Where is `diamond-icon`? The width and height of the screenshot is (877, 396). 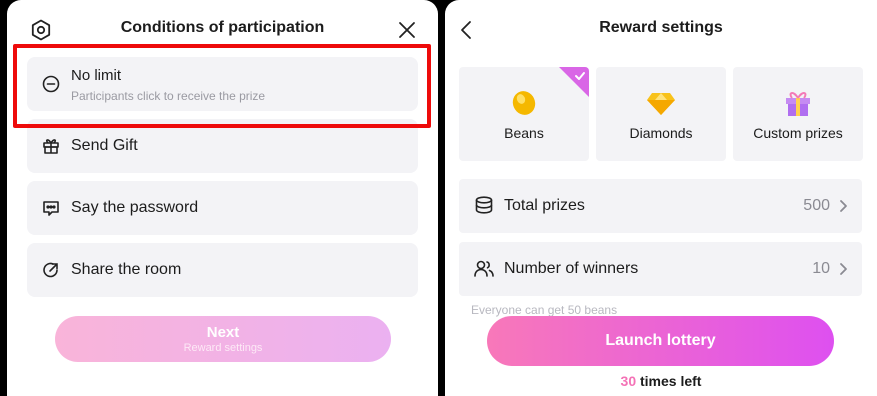
diamond-icon is located at coordinates (661, 103).